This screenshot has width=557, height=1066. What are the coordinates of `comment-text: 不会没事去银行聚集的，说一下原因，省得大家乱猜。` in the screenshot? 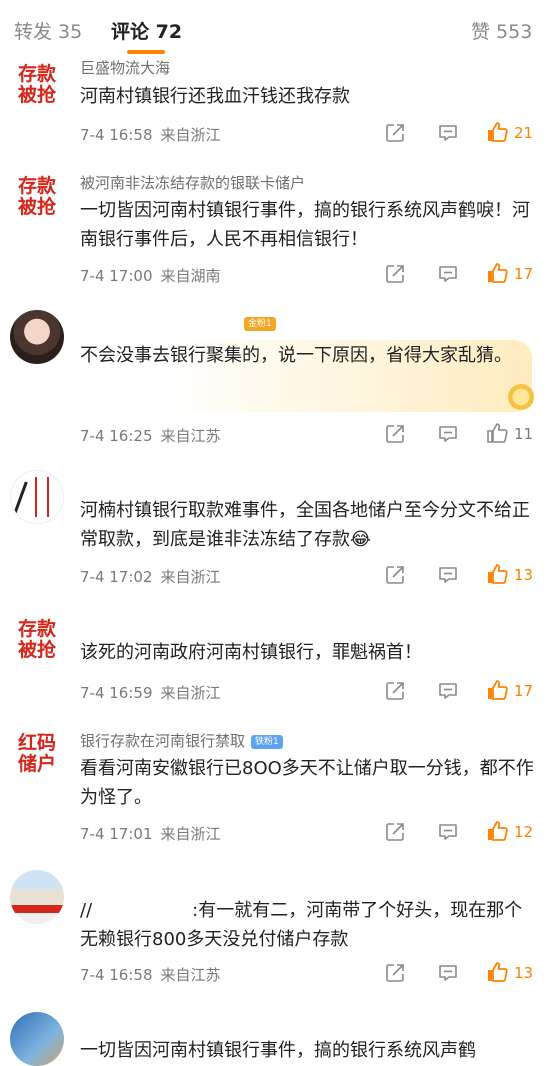 It's located at (296, 355).